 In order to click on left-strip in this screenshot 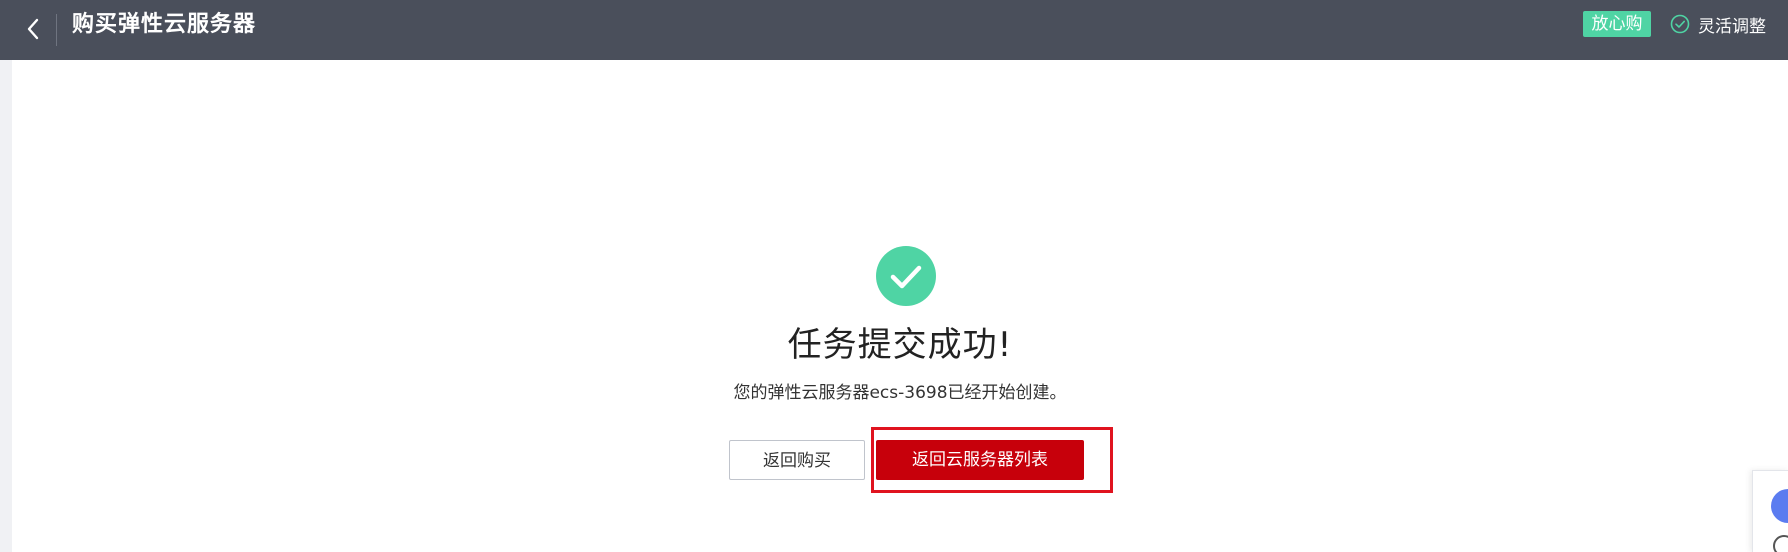, I will do `click(6, 306)`.